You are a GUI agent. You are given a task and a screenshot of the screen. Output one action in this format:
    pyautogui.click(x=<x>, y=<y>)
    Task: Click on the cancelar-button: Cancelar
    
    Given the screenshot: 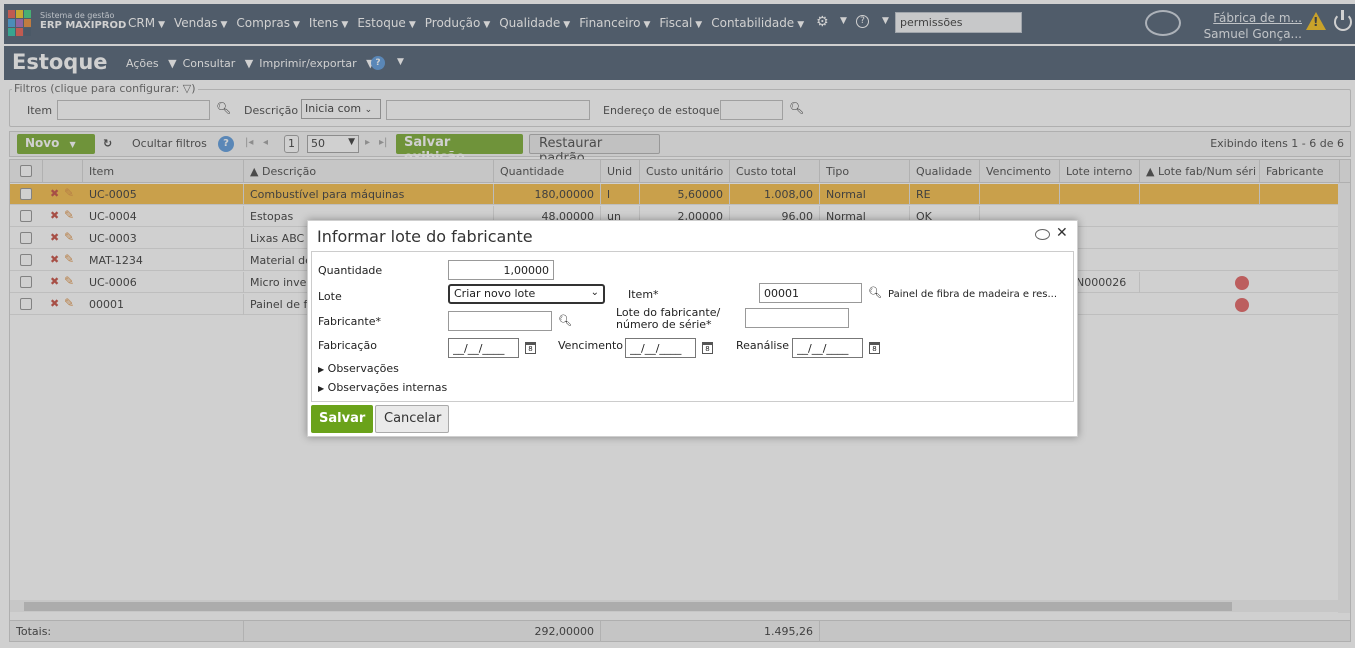 What is the action you would take?
    pyautogui.click(x=412, y=419)
    